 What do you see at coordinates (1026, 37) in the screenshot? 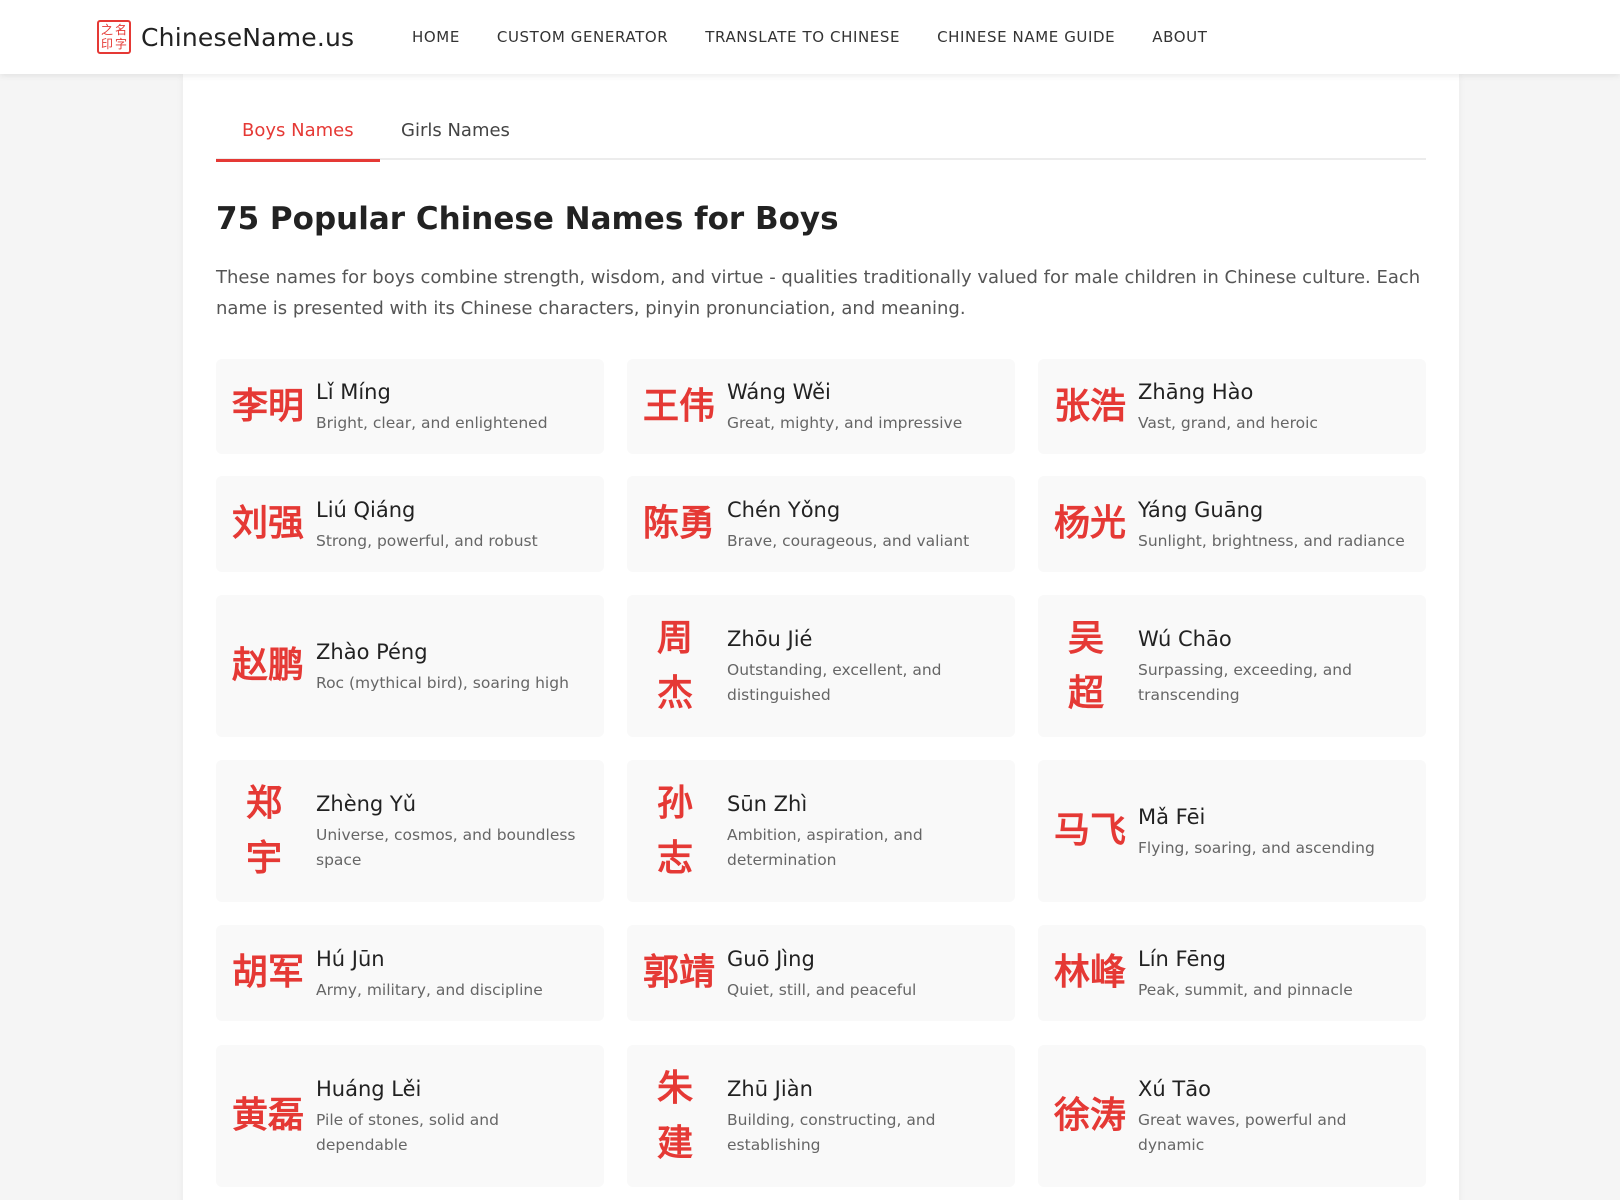
I see `nav-chinese-name-guide: CHINESE NAME GUIDE` at bounding box center [1026, 37].